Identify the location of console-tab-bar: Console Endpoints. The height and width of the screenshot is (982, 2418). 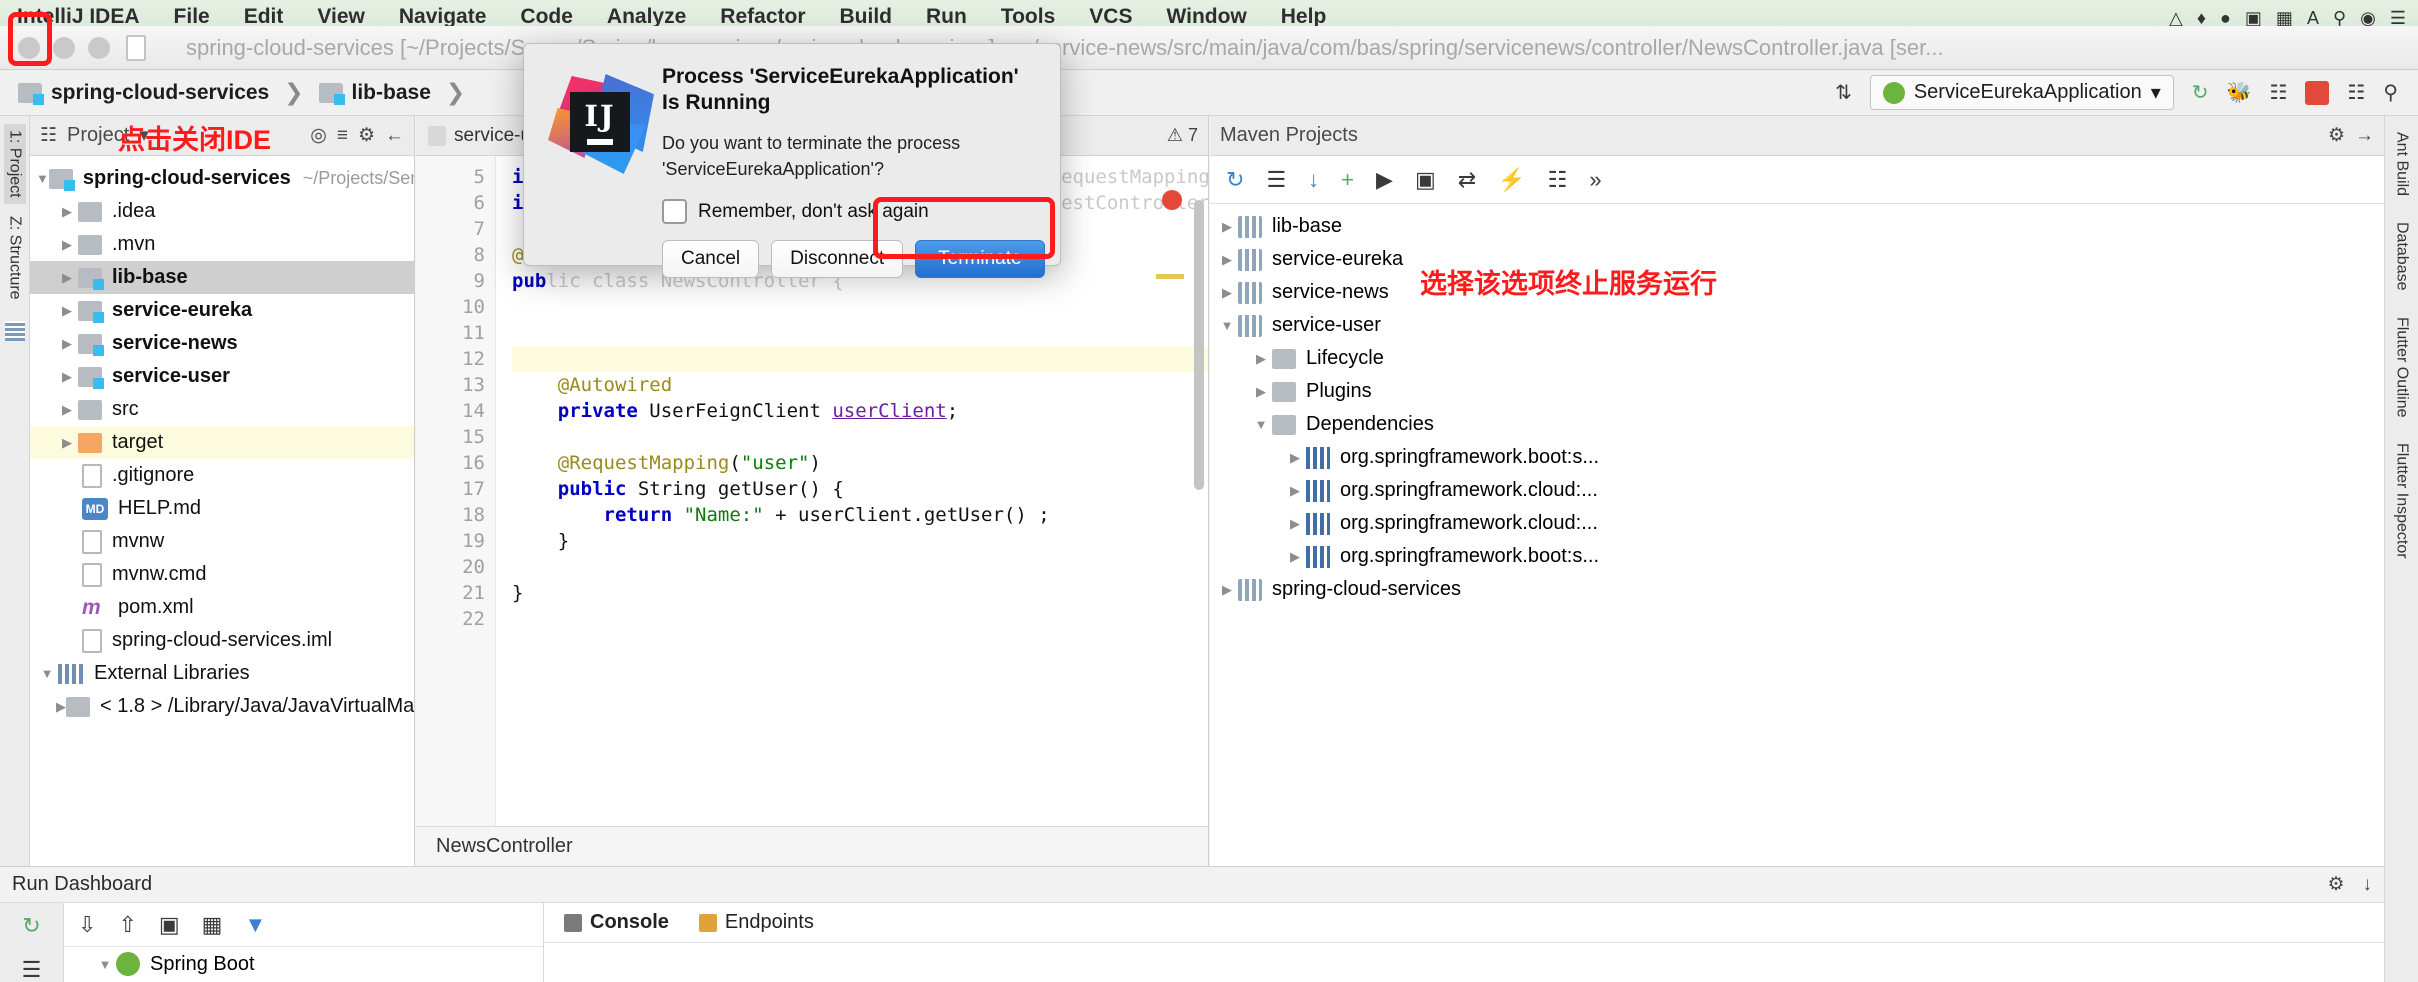
(1464, 923).